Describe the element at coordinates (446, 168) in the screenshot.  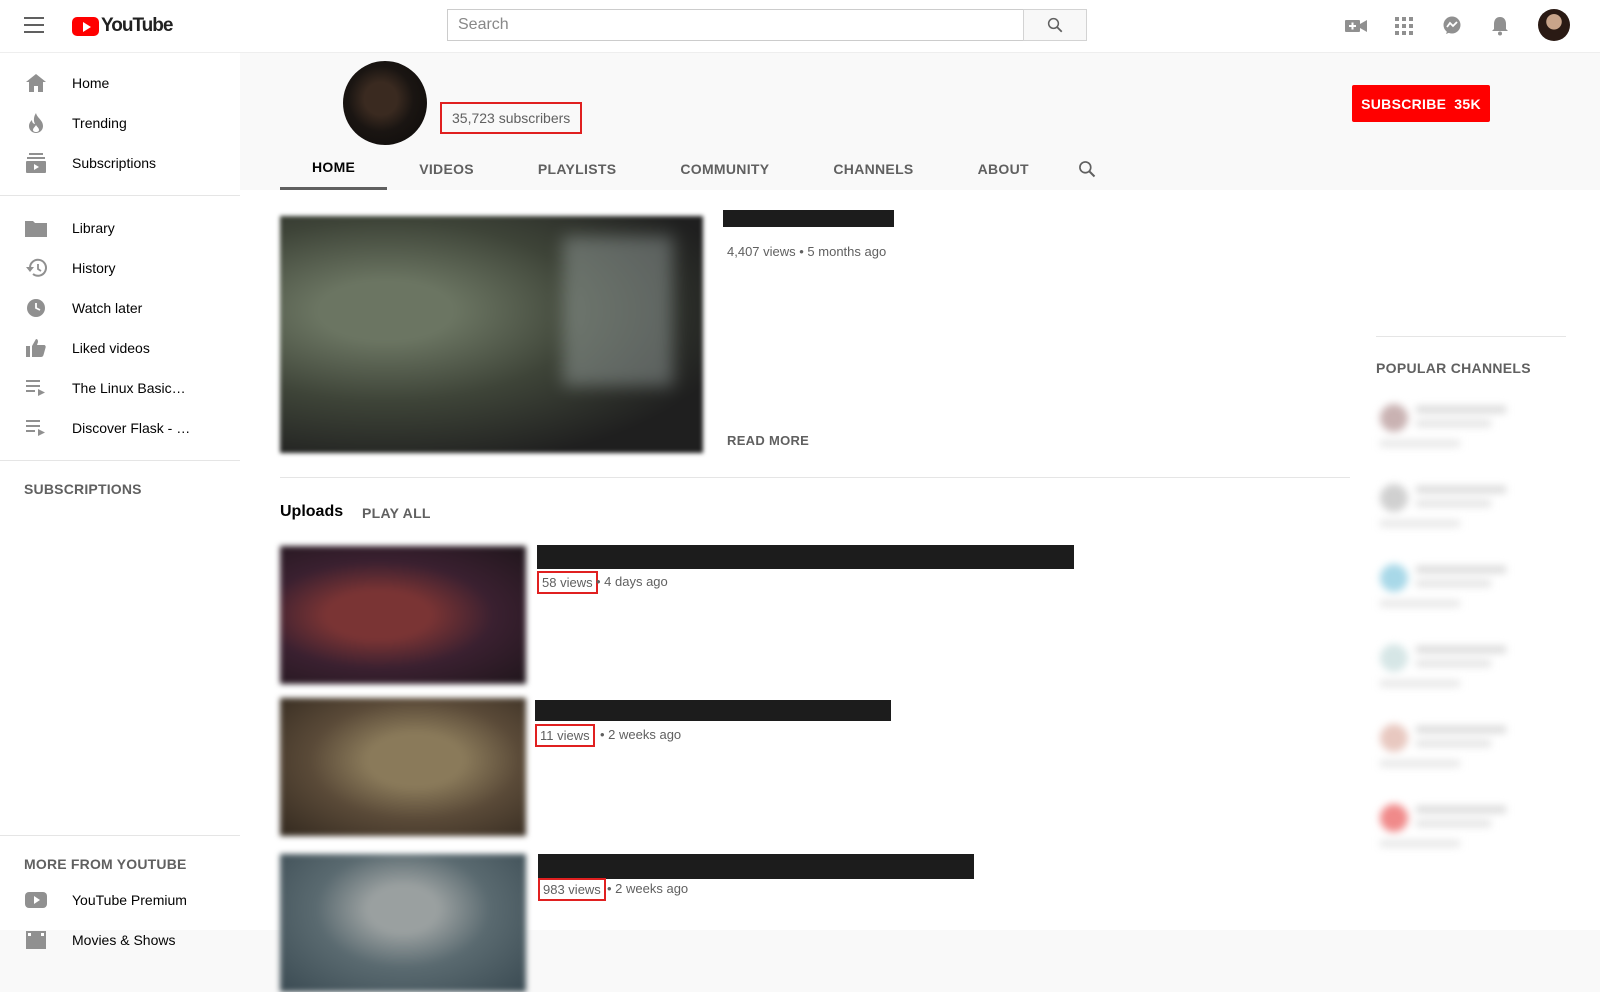
I see `tab-videos: VIDEOS` at that location.